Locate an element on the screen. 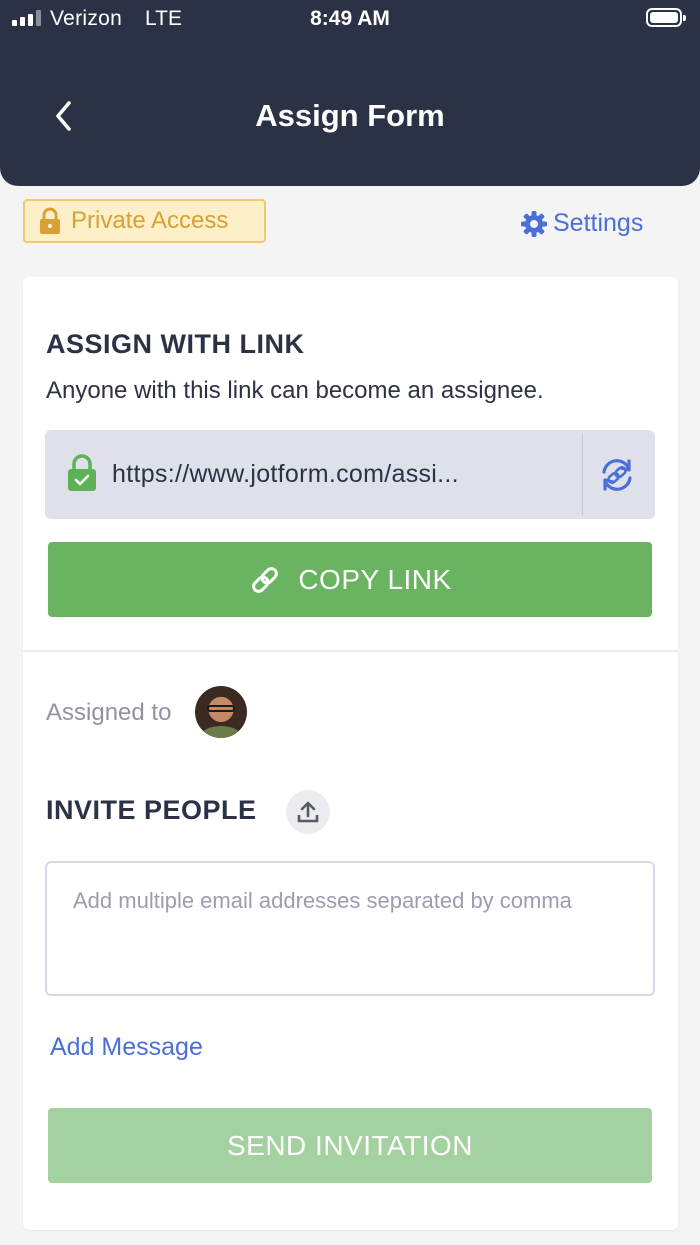 Image resolution: width=700 pixels, height=1245 pixels. refresh-link-icon is located at coordinates (617, 475).